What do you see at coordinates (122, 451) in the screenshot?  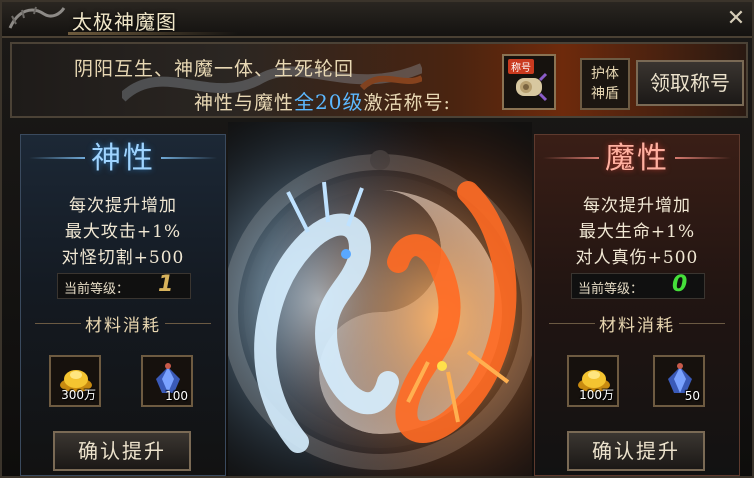 I see `divine-confirm-button: 确认提升` at bounding box center [122, 451].